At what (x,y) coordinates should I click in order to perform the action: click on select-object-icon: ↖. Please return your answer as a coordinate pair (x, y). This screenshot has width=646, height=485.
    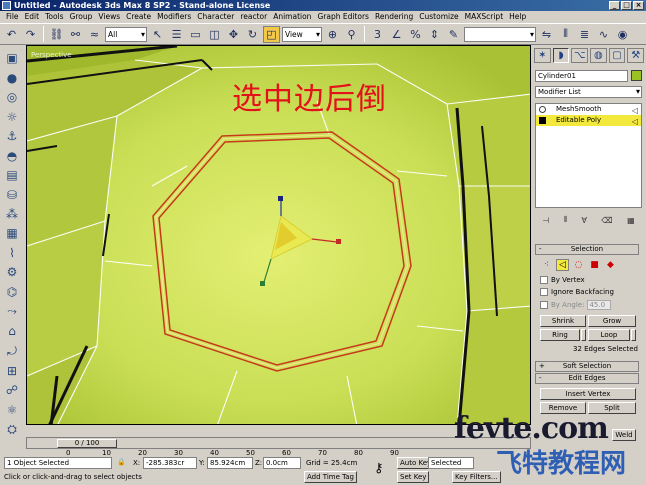
    Looking at the image, I should click on (157, 34).